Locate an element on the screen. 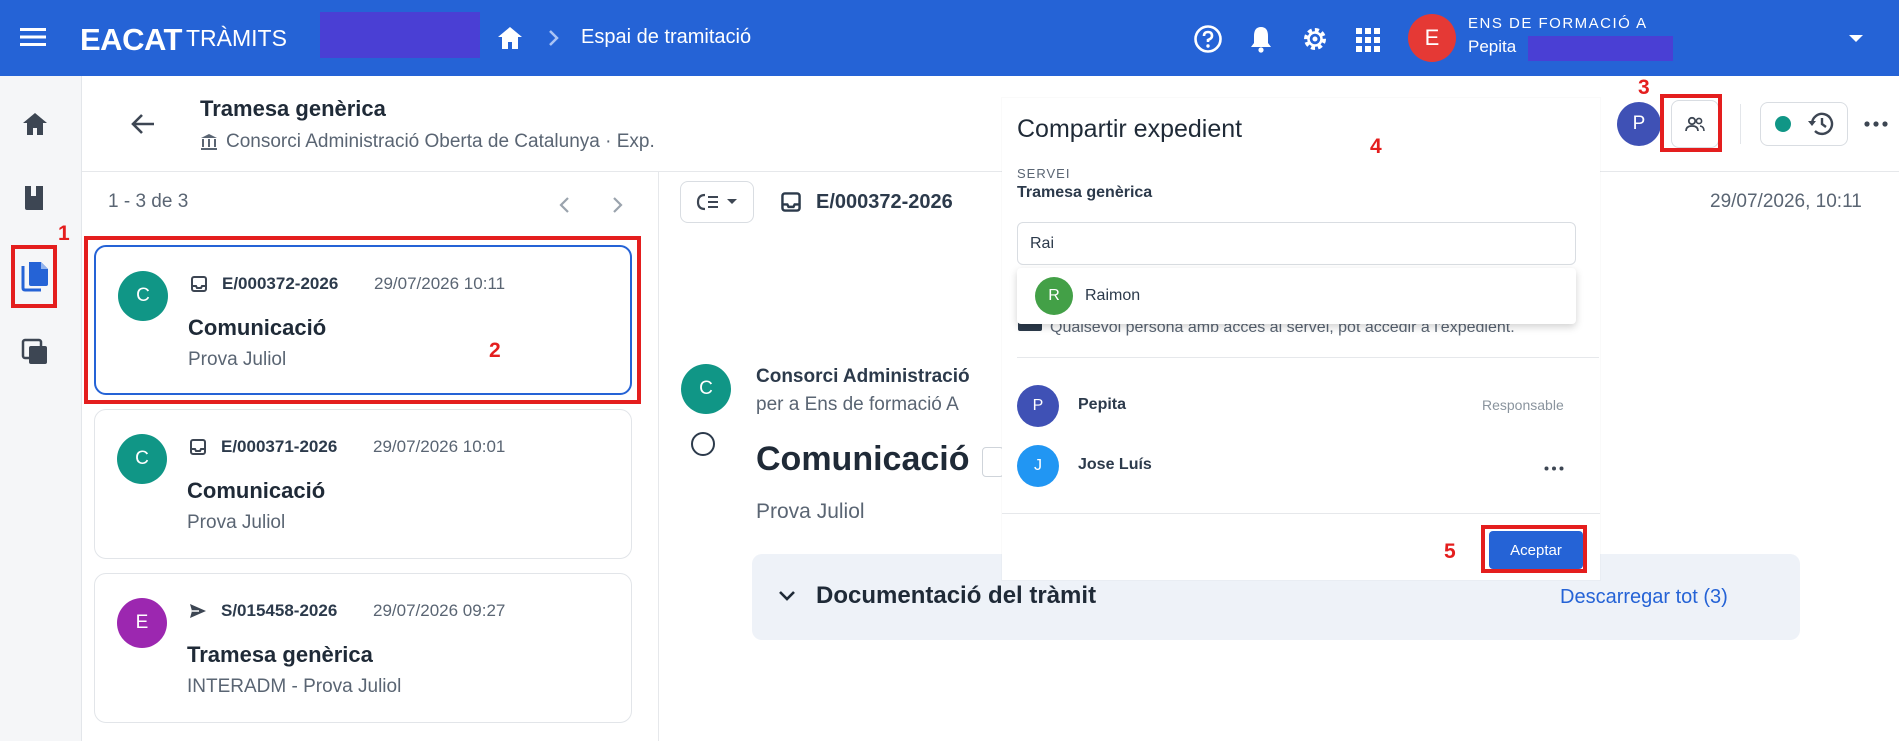 Image resolution: width=1899 pixels, height=741 pixels. status-circle is located at coordinates (703, 444).